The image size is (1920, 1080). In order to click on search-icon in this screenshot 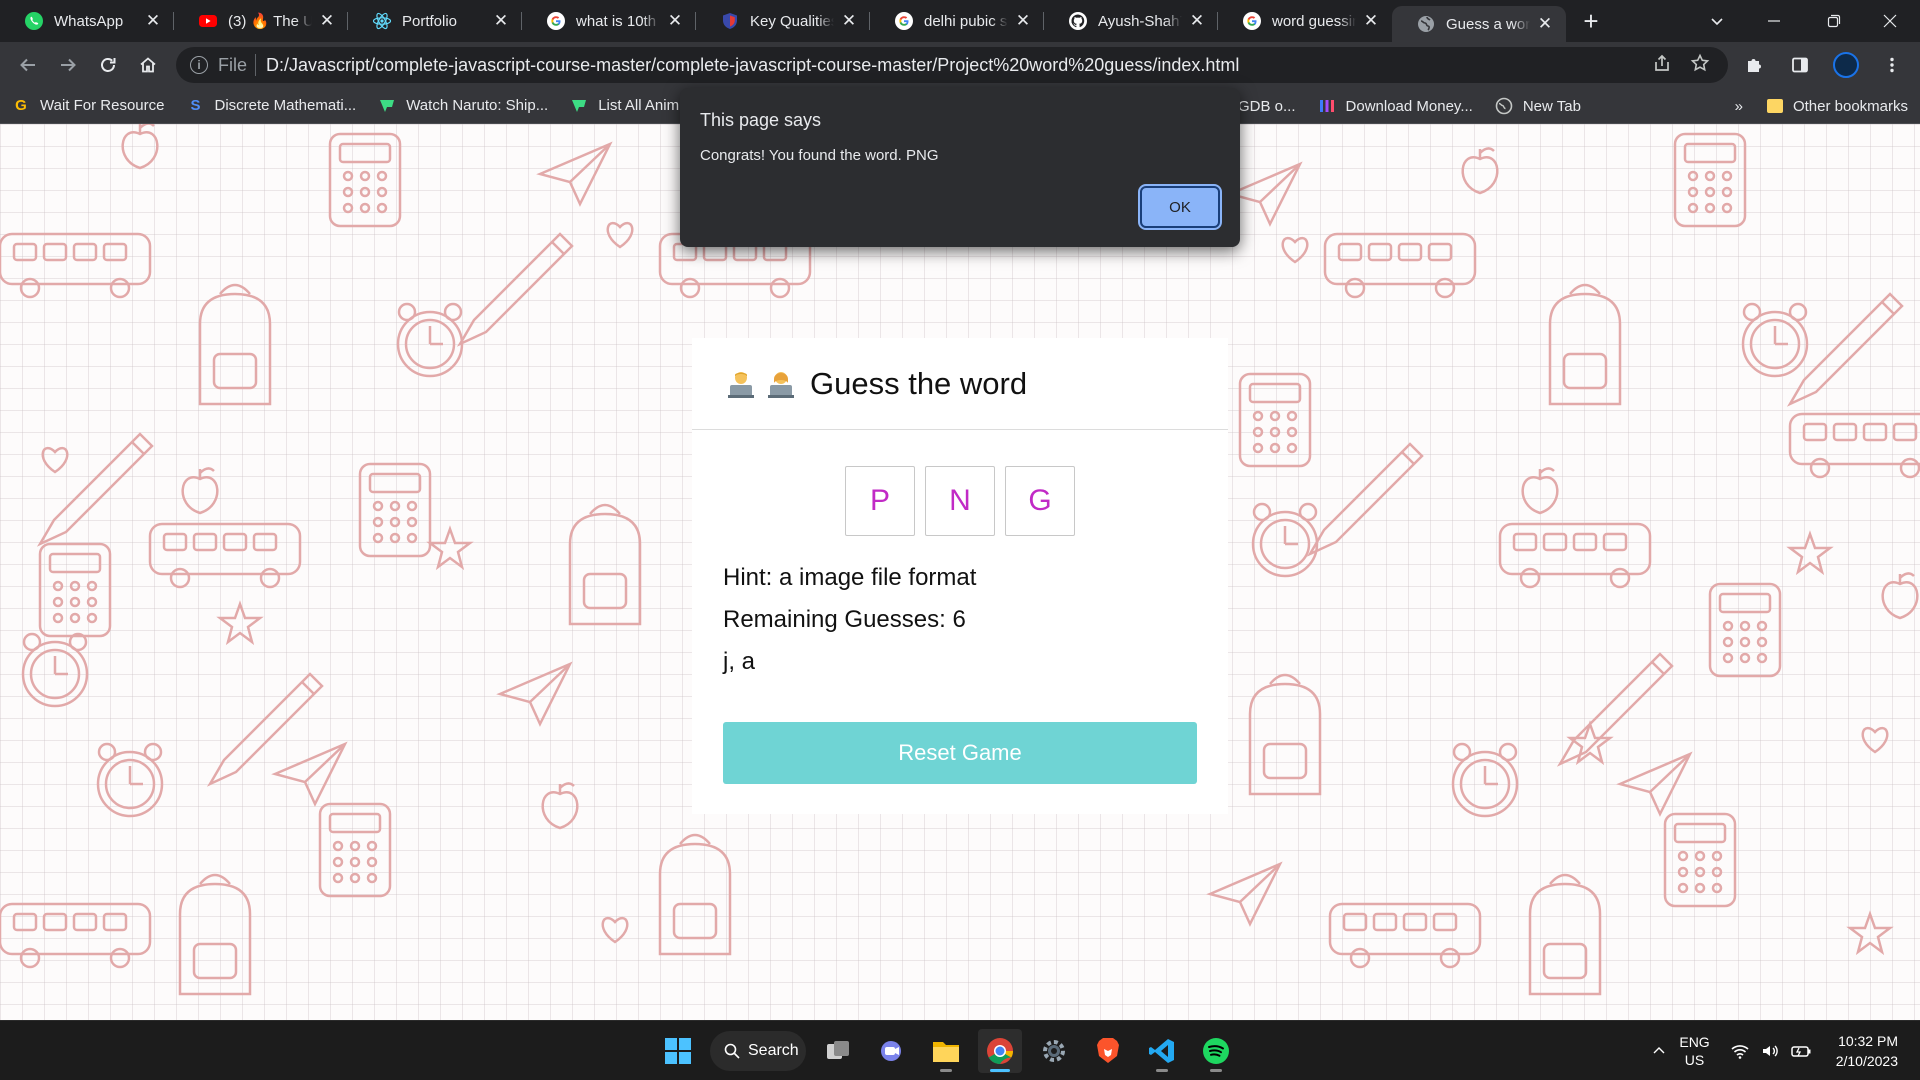, I will do `click(732, 1051)`.